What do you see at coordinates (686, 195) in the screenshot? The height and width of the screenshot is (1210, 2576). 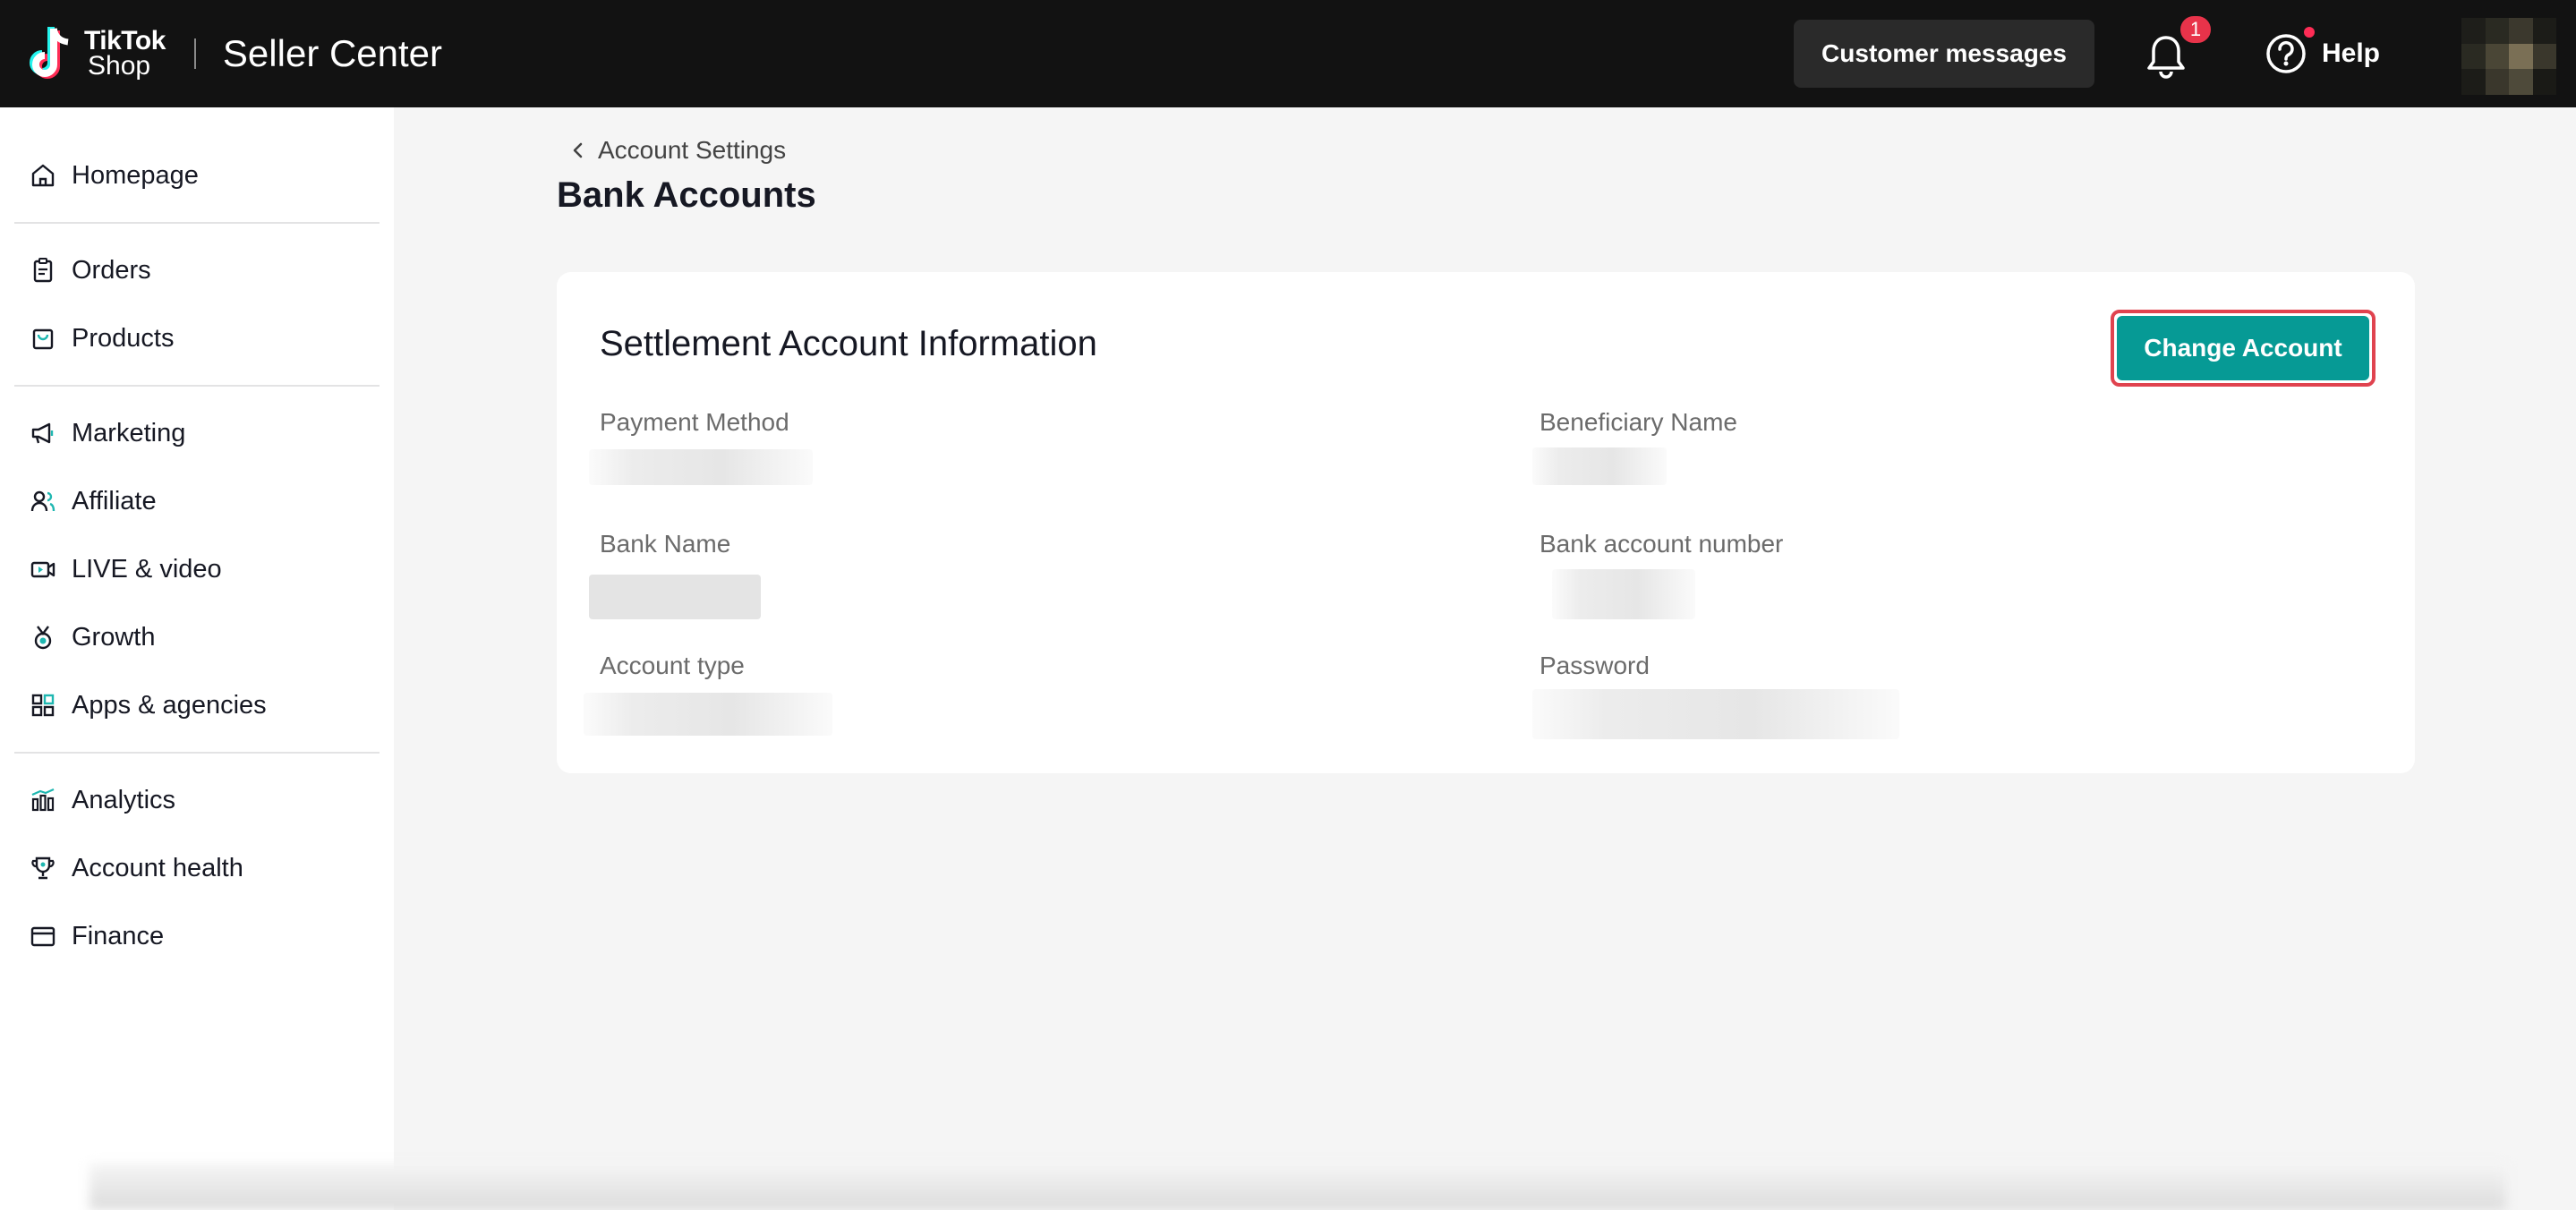 I see `page-title: Bank Accounts` at bounding box center [686, 195].